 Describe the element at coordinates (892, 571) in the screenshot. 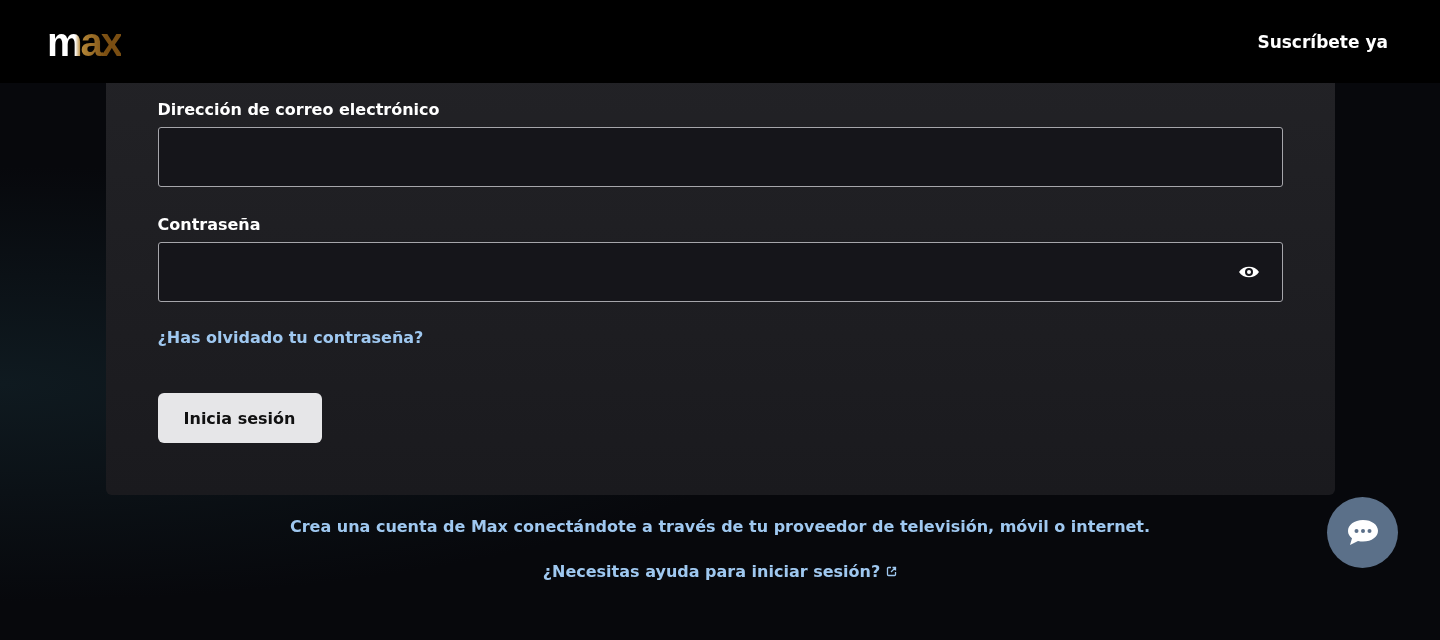

I see `external-link-icon` at that location.